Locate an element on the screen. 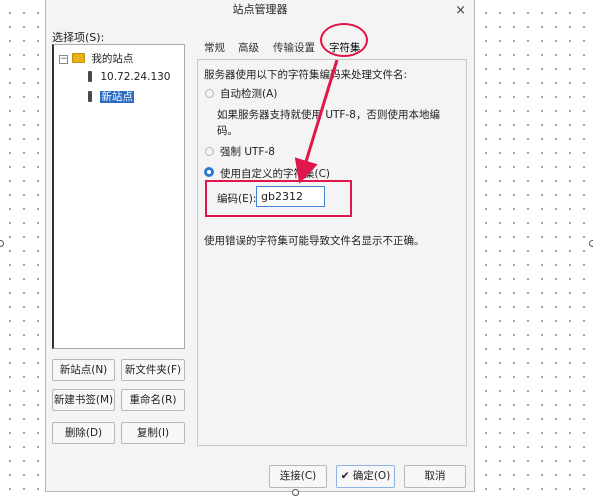  annotation-arrow is located at coordinates (316, 121).